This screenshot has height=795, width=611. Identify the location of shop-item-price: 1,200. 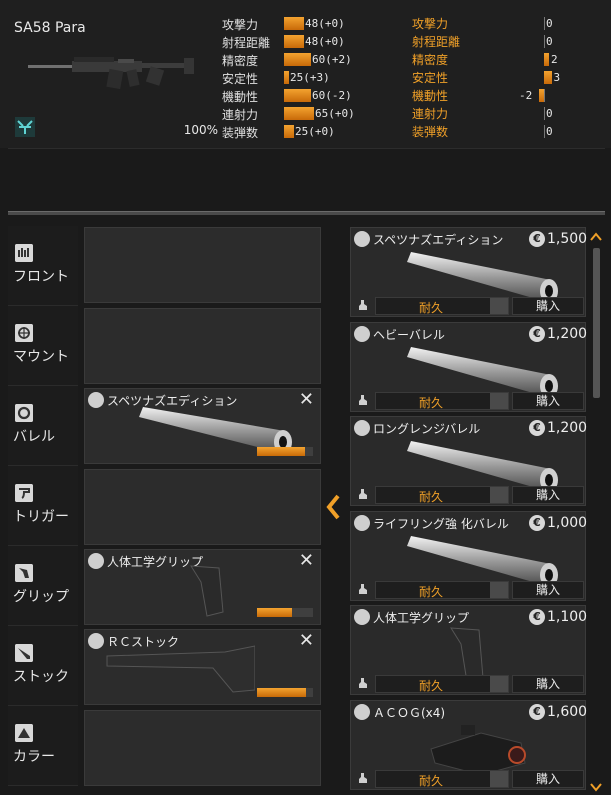
(567, 333).